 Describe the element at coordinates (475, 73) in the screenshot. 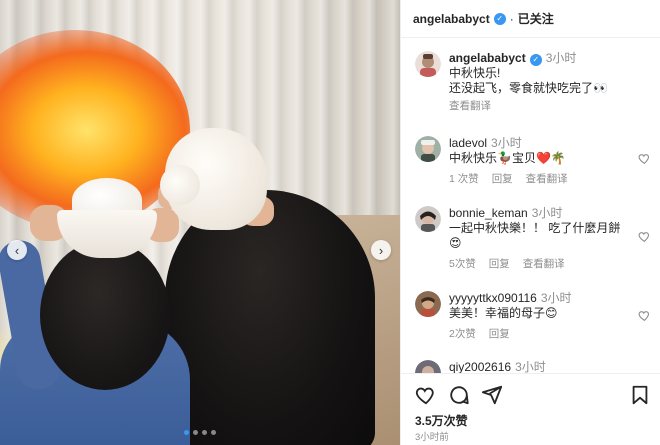

I see `caption-line-1: 中秋快乐!` at that location.